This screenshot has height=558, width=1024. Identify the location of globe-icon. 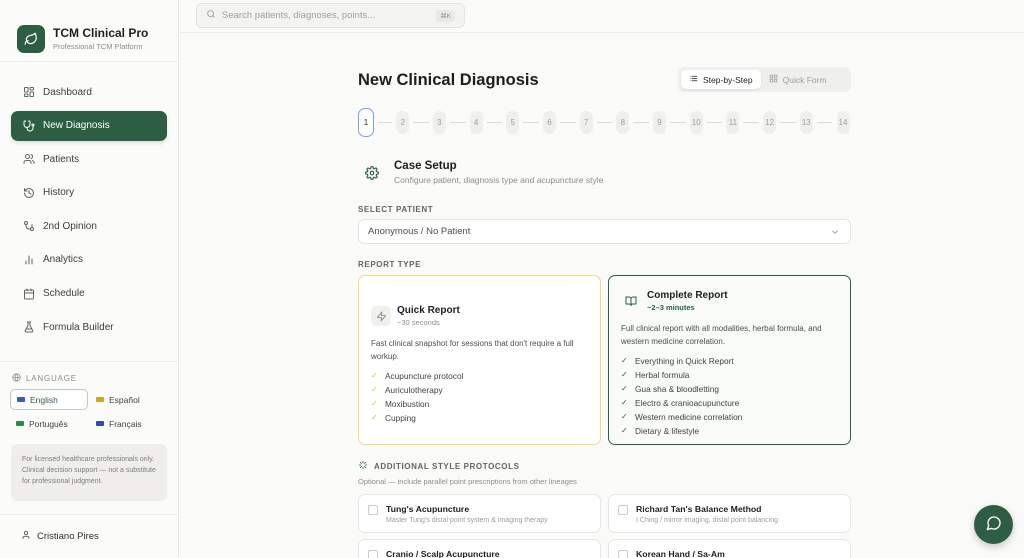
(16, 378).